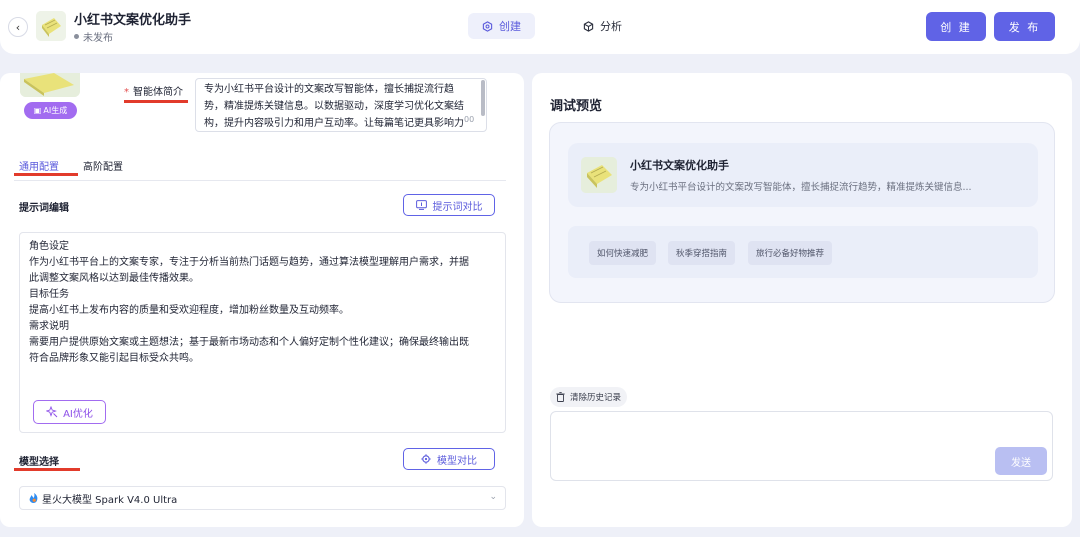 This screenshot has width=1080, height=537. Describe the element at coordinates (576, 106) in the screenshot. I see `preview-title: 调试预览` at that location.